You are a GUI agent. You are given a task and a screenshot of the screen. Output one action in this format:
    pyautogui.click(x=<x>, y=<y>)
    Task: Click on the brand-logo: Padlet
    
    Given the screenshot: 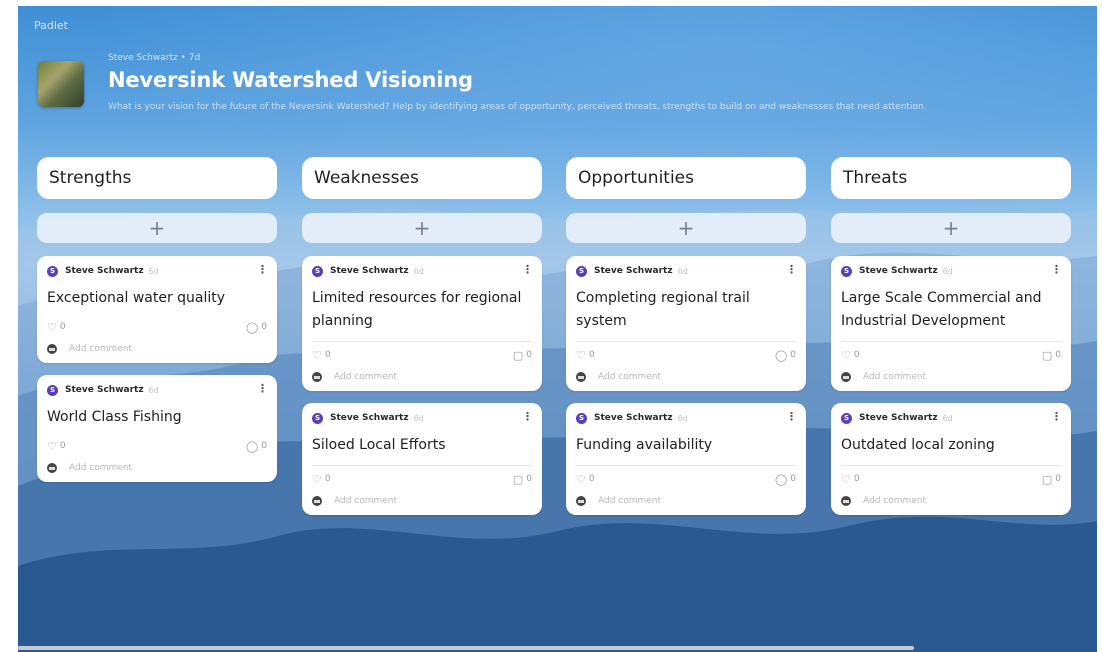 What is the action you would take?
    pyautogui.click(x=51, y=25)
    